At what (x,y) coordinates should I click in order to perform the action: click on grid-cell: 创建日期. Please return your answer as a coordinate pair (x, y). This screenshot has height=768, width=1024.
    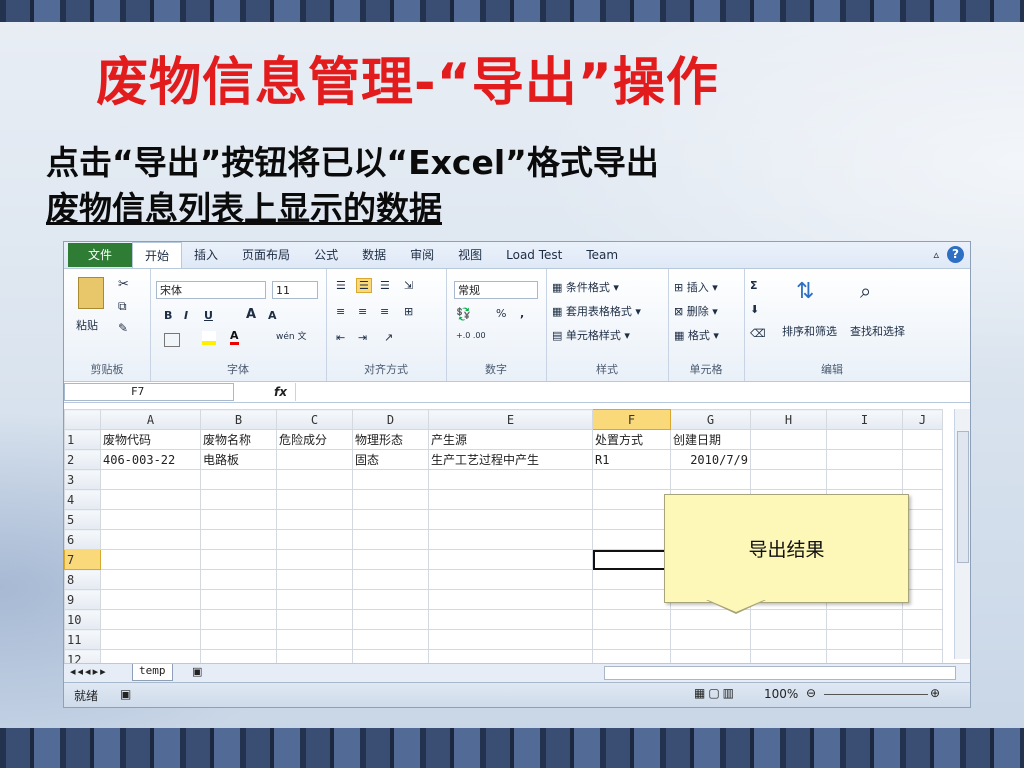
    Looking at the image, I should click on (710, 439).